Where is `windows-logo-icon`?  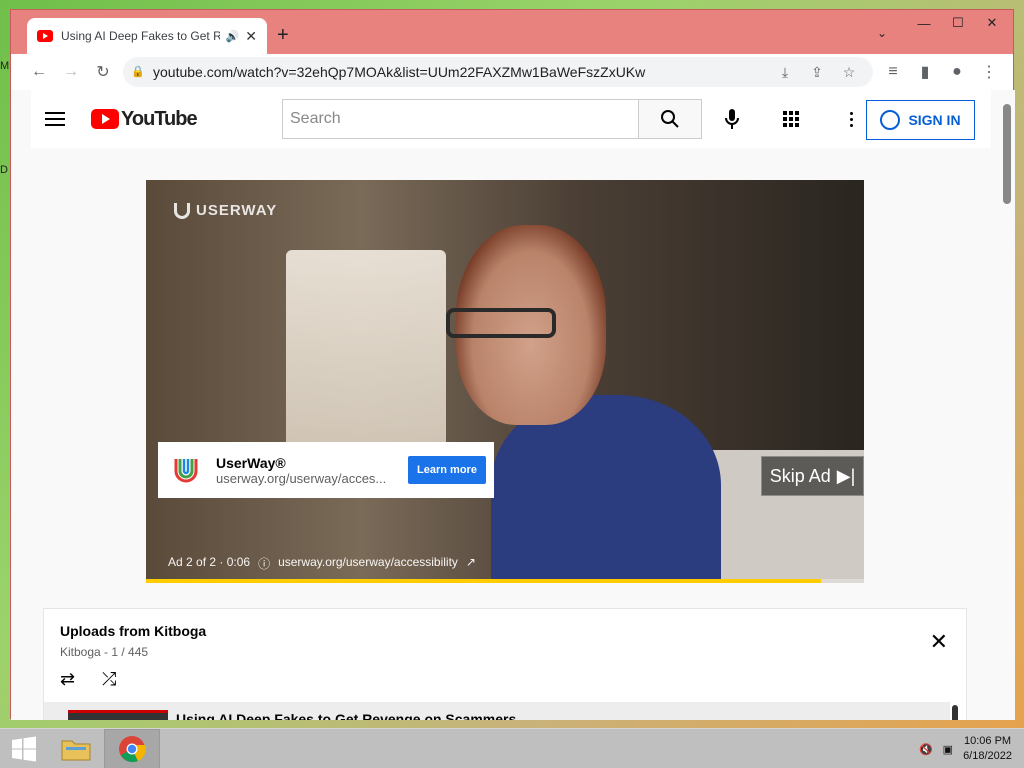 windows-logo-icon is located at coordinates (24, 748).